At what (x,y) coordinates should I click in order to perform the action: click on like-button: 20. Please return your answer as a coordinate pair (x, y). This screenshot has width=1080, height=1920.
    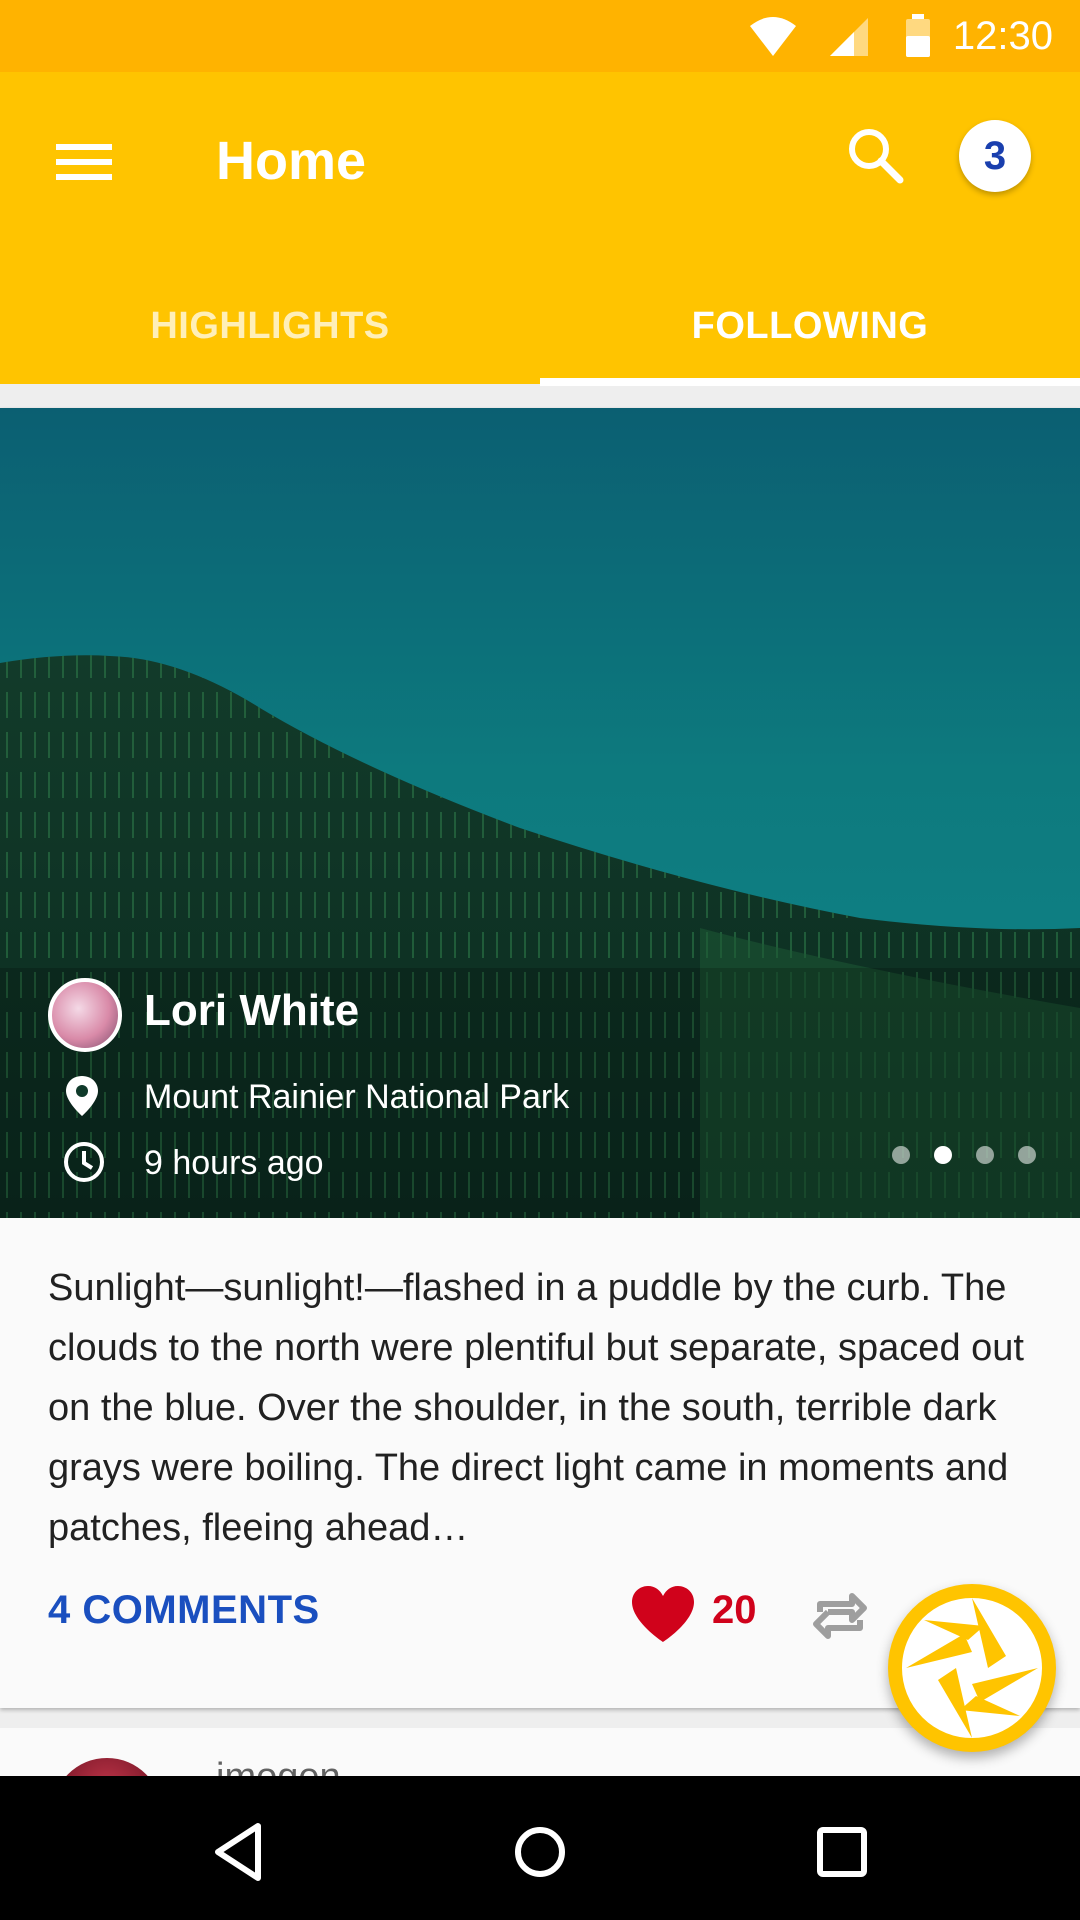
    Looking at the image, I should click on (705, 1618).